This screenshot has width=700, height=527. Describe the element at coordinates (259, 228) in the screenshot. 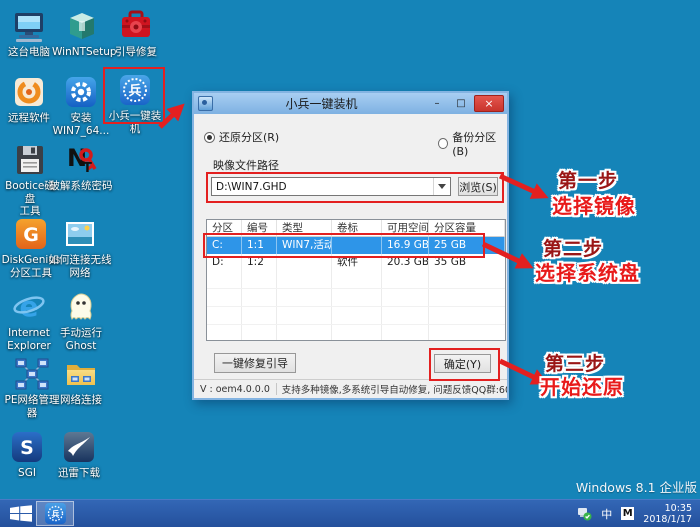

I see `column-header: 编号` at that location.